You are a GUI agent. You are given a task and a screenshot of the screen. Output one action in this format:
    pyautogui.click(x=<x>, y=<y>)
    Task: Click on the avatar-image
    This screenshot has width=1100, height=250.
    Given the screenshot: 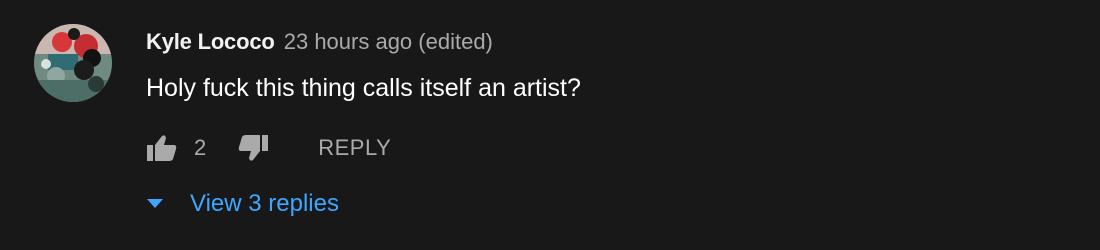 What is the action you would take?
    pyautogui.click(x=73, y=63)
    